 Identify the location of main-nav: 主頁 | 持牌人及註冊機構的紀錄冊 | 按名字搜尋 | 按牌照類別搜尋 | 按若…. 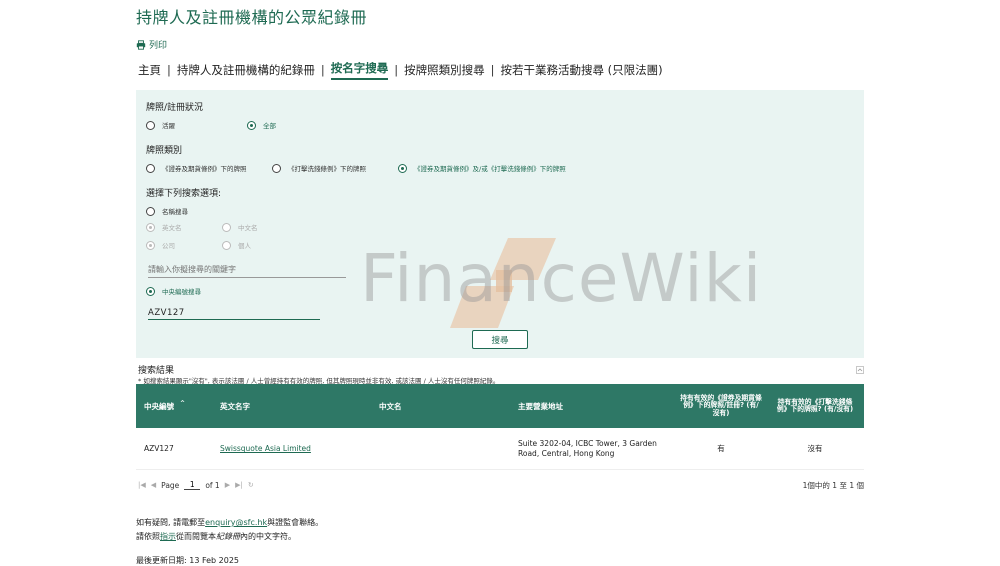
(400, 70).